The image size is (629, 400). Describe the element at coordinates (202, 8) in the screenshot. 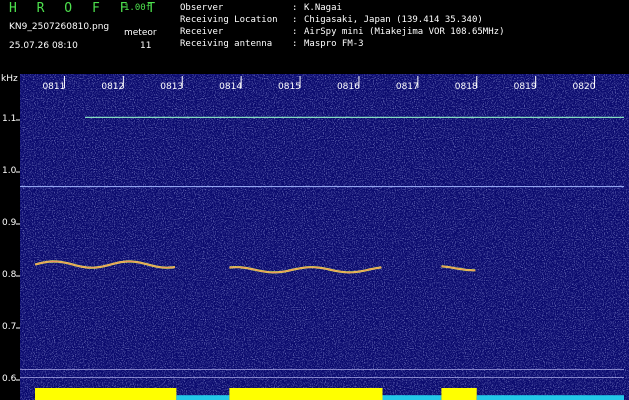

I see `info-key: Observer` at that location.